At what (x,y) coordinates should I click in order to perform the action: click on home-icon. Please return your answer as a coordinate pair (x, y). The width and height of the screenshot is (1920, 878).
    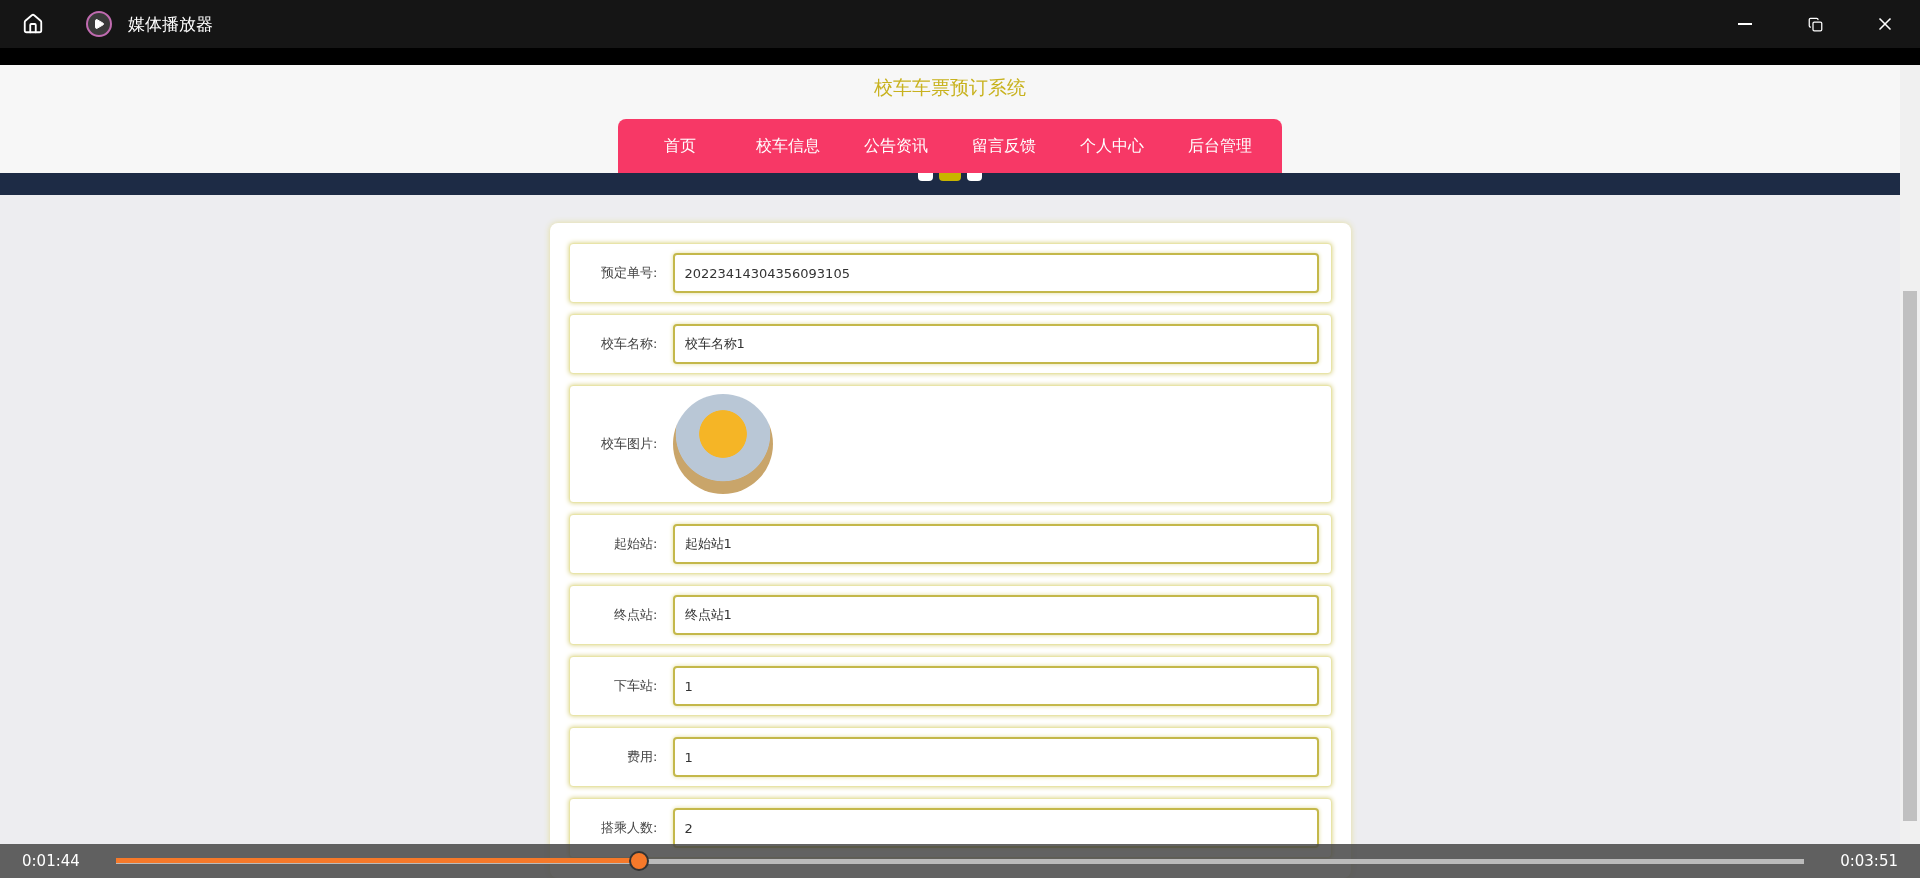
    Looking at the image, I should click on (33, 24).